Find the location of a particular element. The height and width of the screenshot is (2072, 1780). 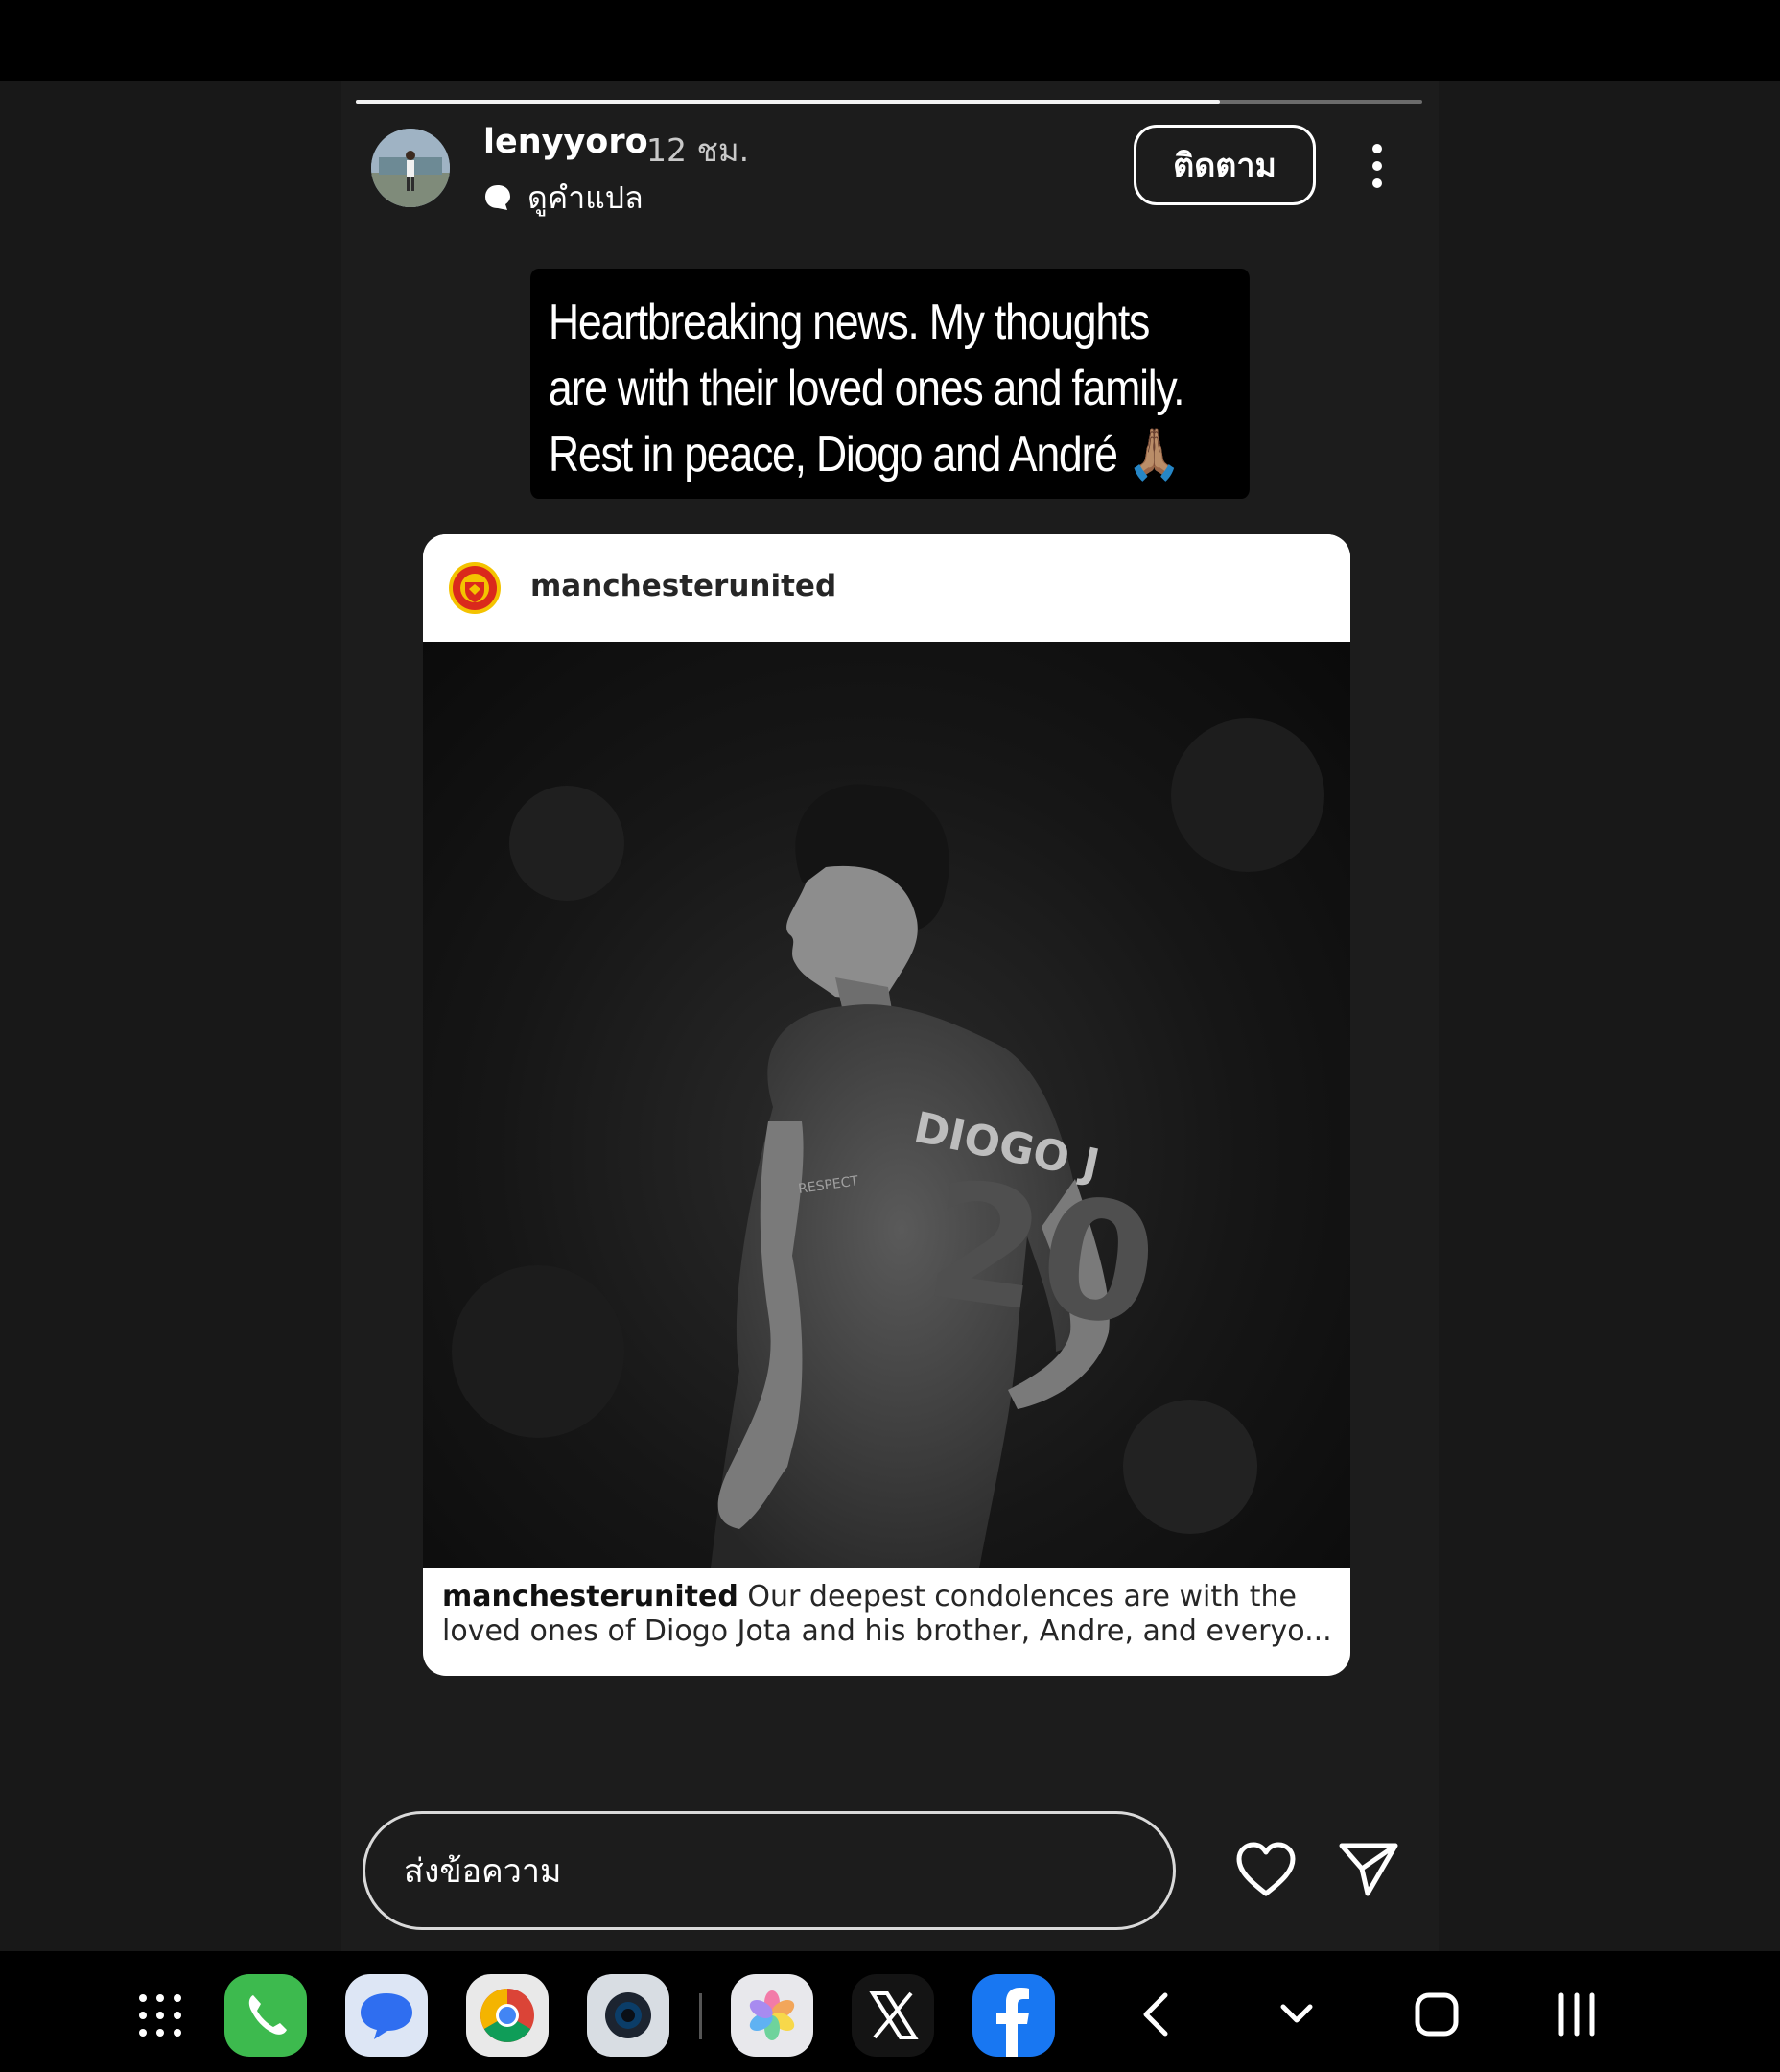

story-time-ago: 12 ชม. is located at coordinates (698, 150).